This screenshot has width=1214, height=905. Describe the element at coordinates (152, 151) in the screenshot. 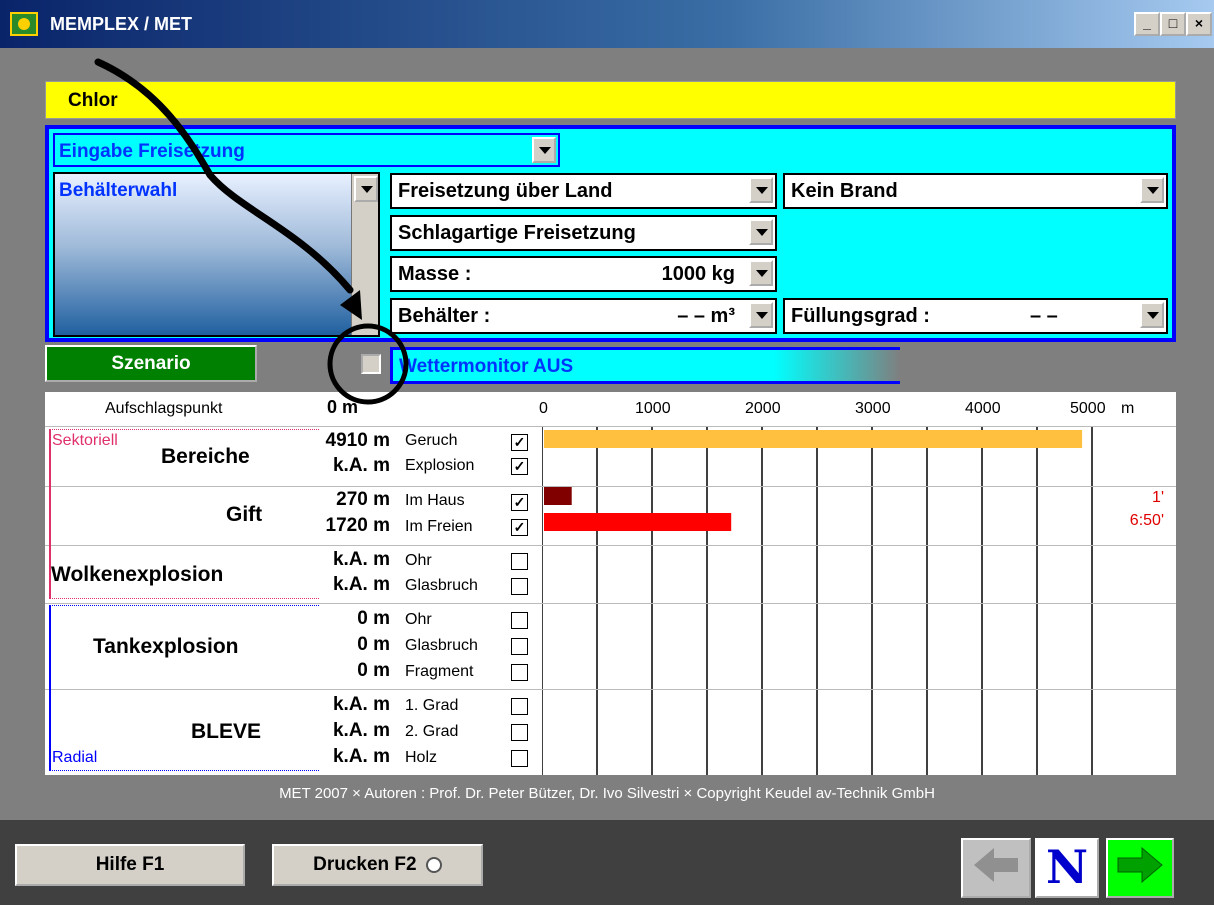

I see `mode-select-label: Eingabe Freisetzung` at that location.